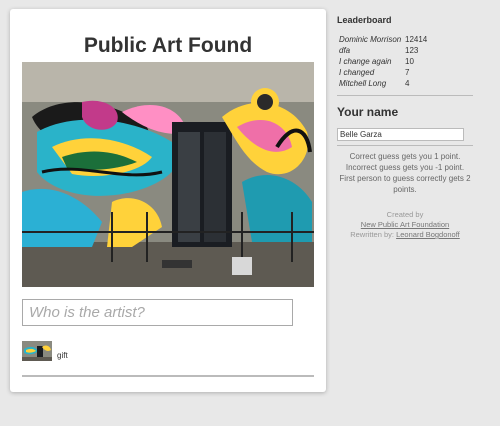  What do you see at coordinates (168, 45) in the screenshot?
I see `page-title: Public Art Found` at bounding box center [168, 45].